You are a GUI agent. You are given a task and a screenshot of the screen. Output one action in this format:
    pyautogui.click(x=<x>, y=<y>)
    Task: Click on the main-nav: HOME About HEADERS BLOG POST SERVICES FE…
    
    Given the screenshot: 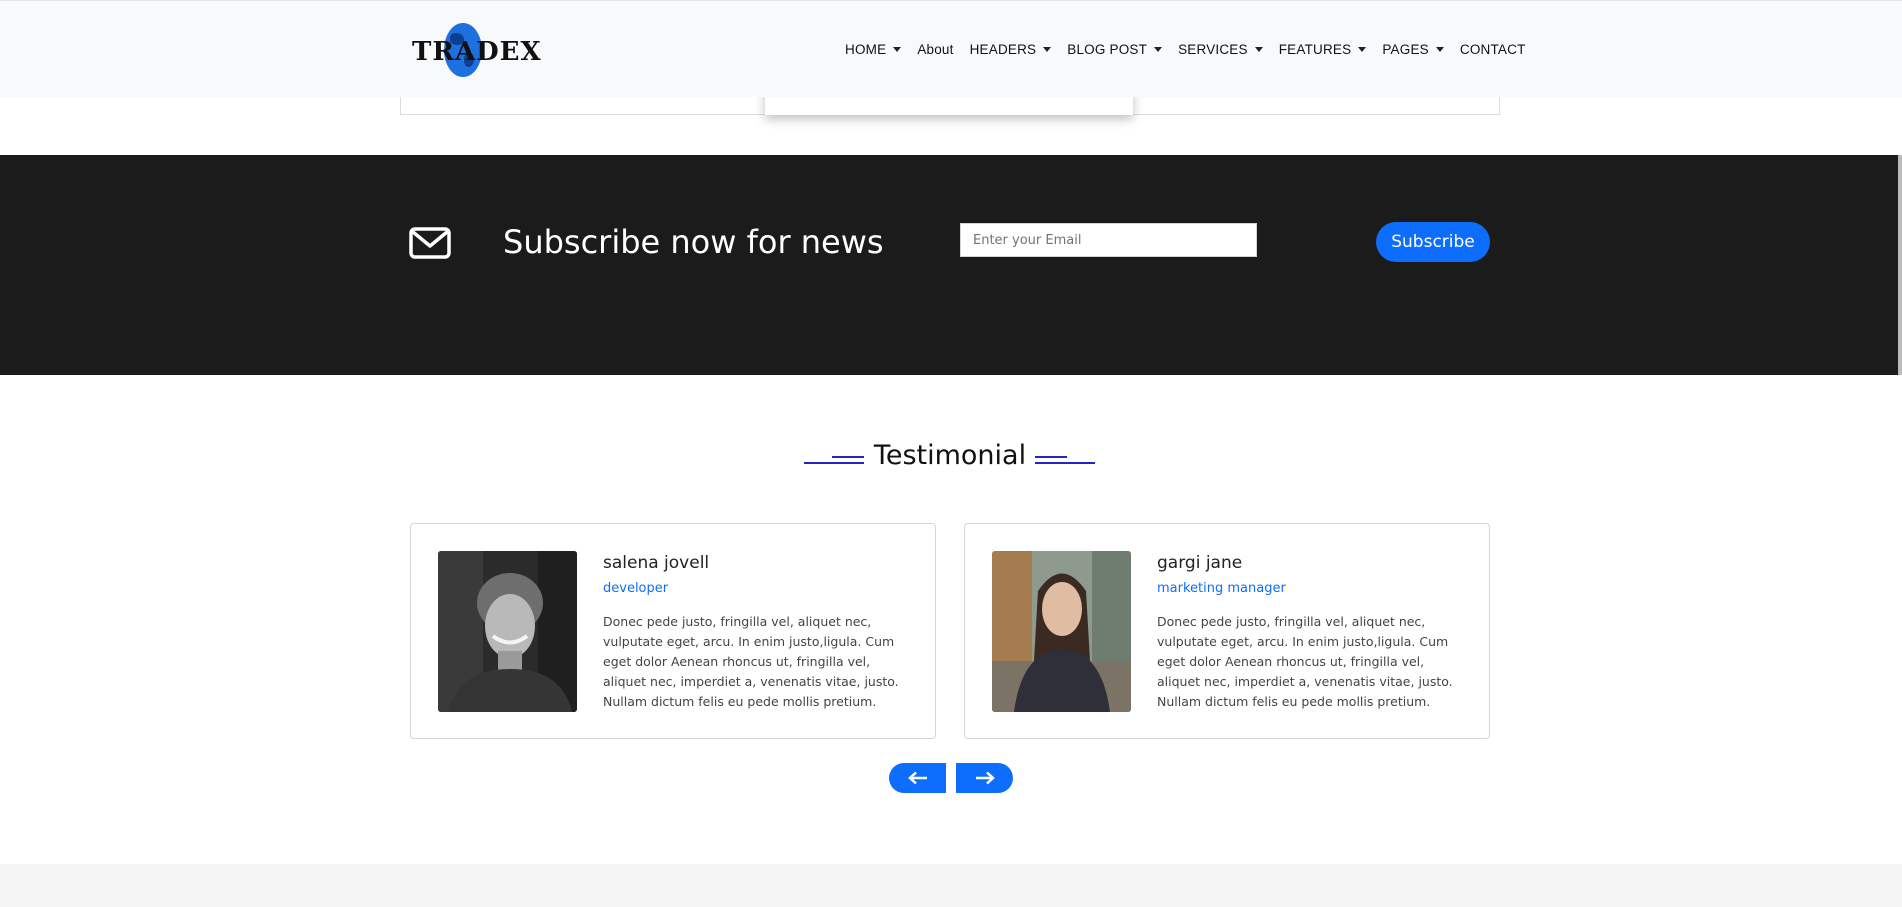 What is the action you would take?
    pyautogui.click(x=1193, y=49)
    